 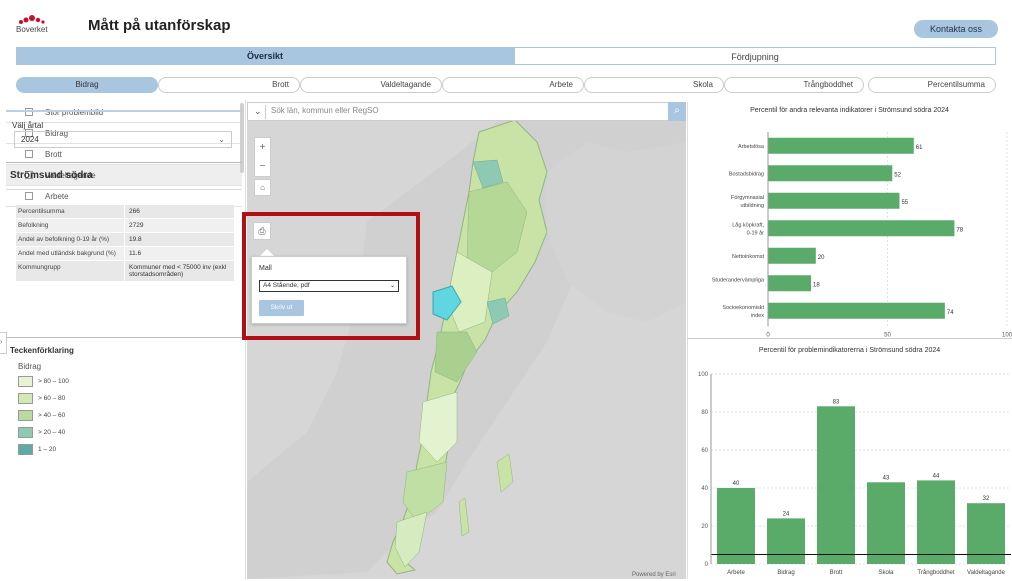 I want to click on stat-key: Kommungrupp, so click(x=39, y=267).